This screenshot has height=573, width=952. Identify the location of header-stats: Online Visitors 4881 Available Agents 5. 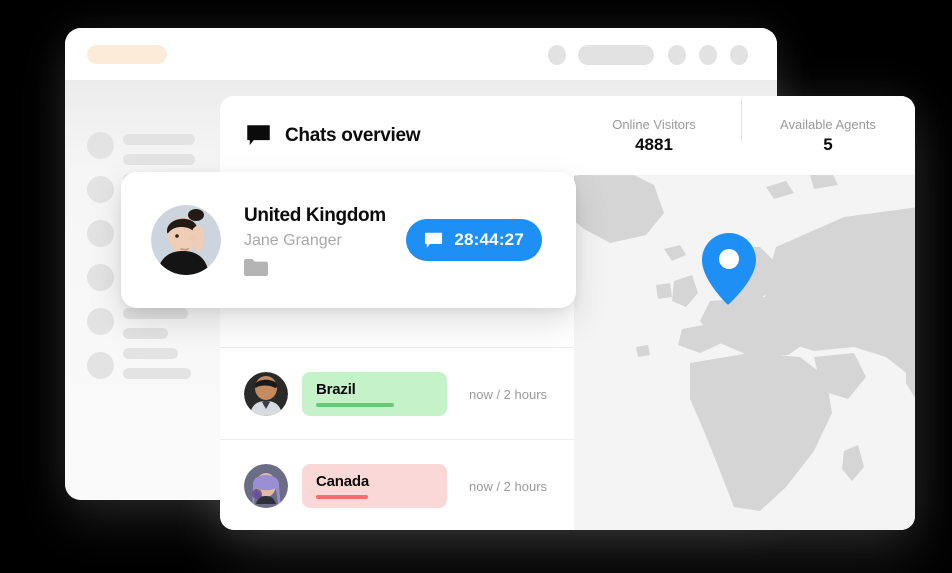
(741, 135).